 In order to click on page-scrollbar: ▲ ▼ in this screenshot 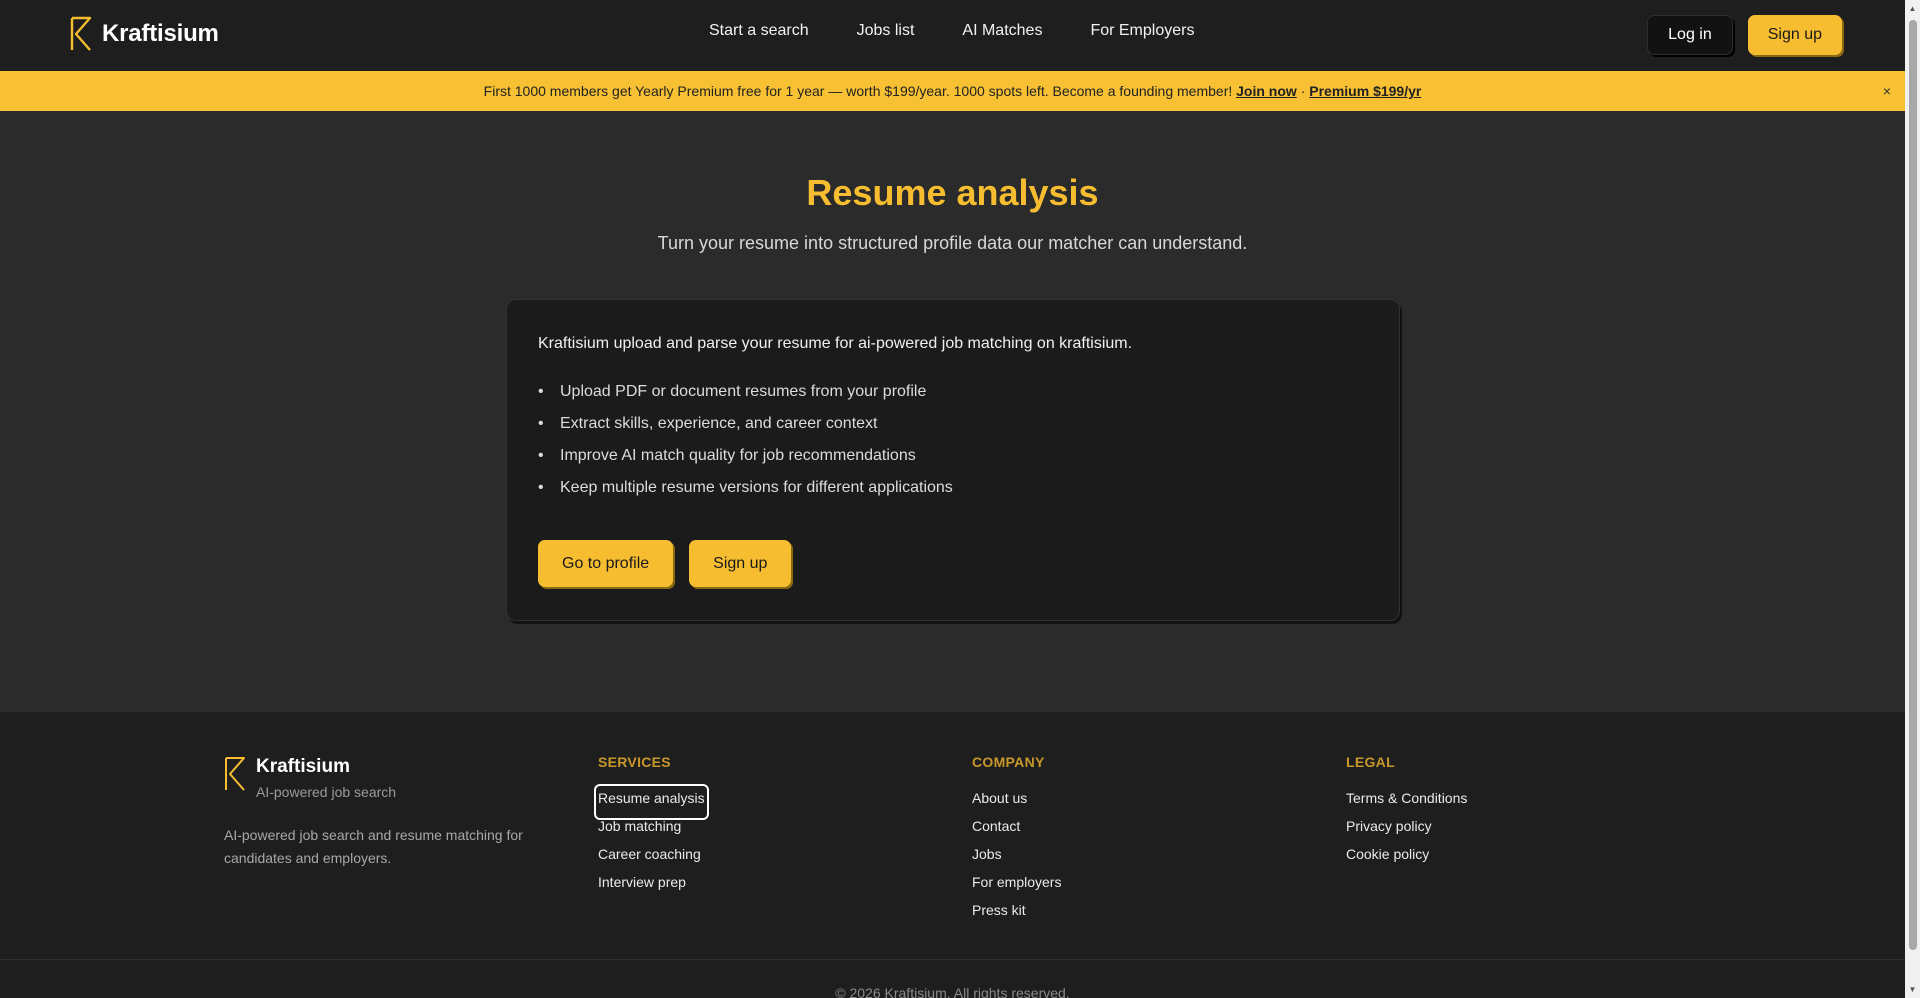, I will do `click(1912, 499)`.